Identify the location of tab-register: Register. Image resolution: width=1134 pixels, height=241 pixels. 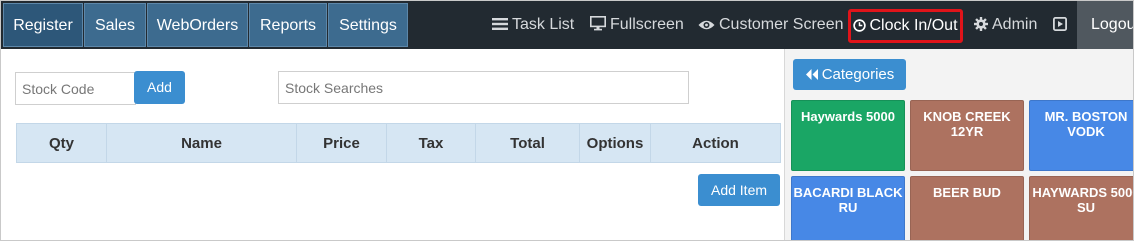
(43, 25).